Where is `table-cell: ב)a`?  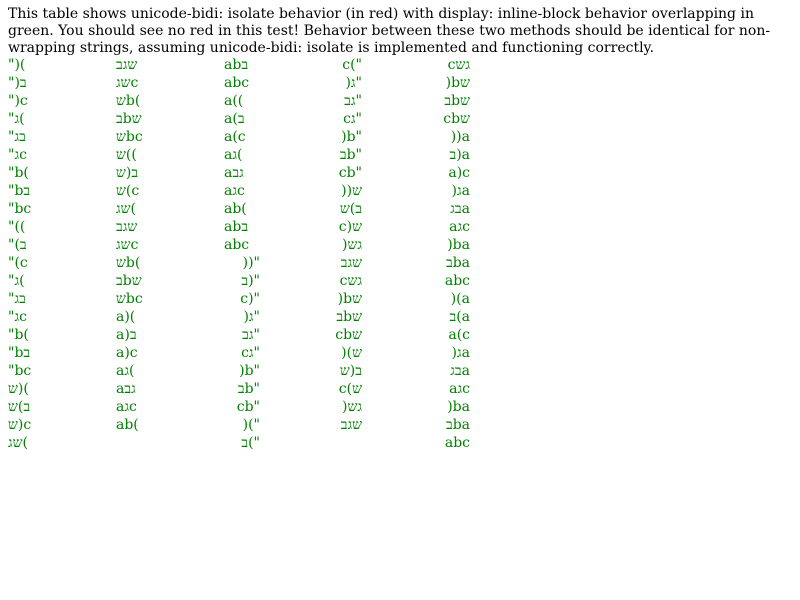 table-cell: ב)a is located at coordinates (459, 155).